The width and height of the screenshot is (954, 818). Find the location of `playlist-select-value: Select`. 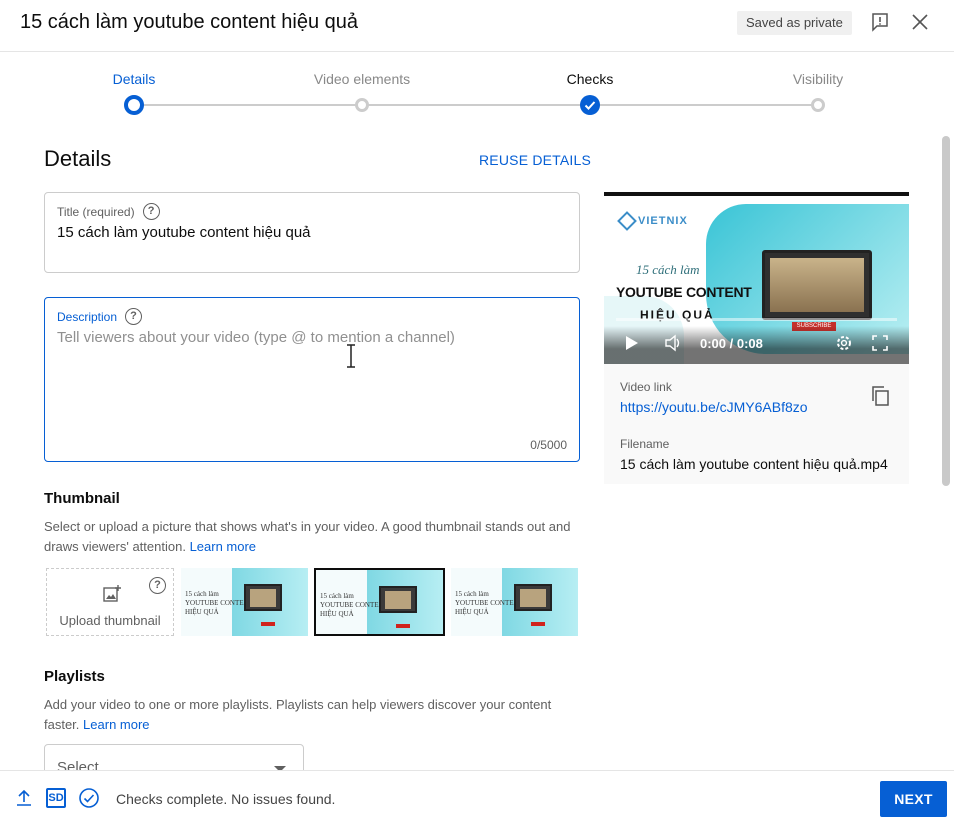

playlist-select-value: Select is located at coordinates (78, 764).